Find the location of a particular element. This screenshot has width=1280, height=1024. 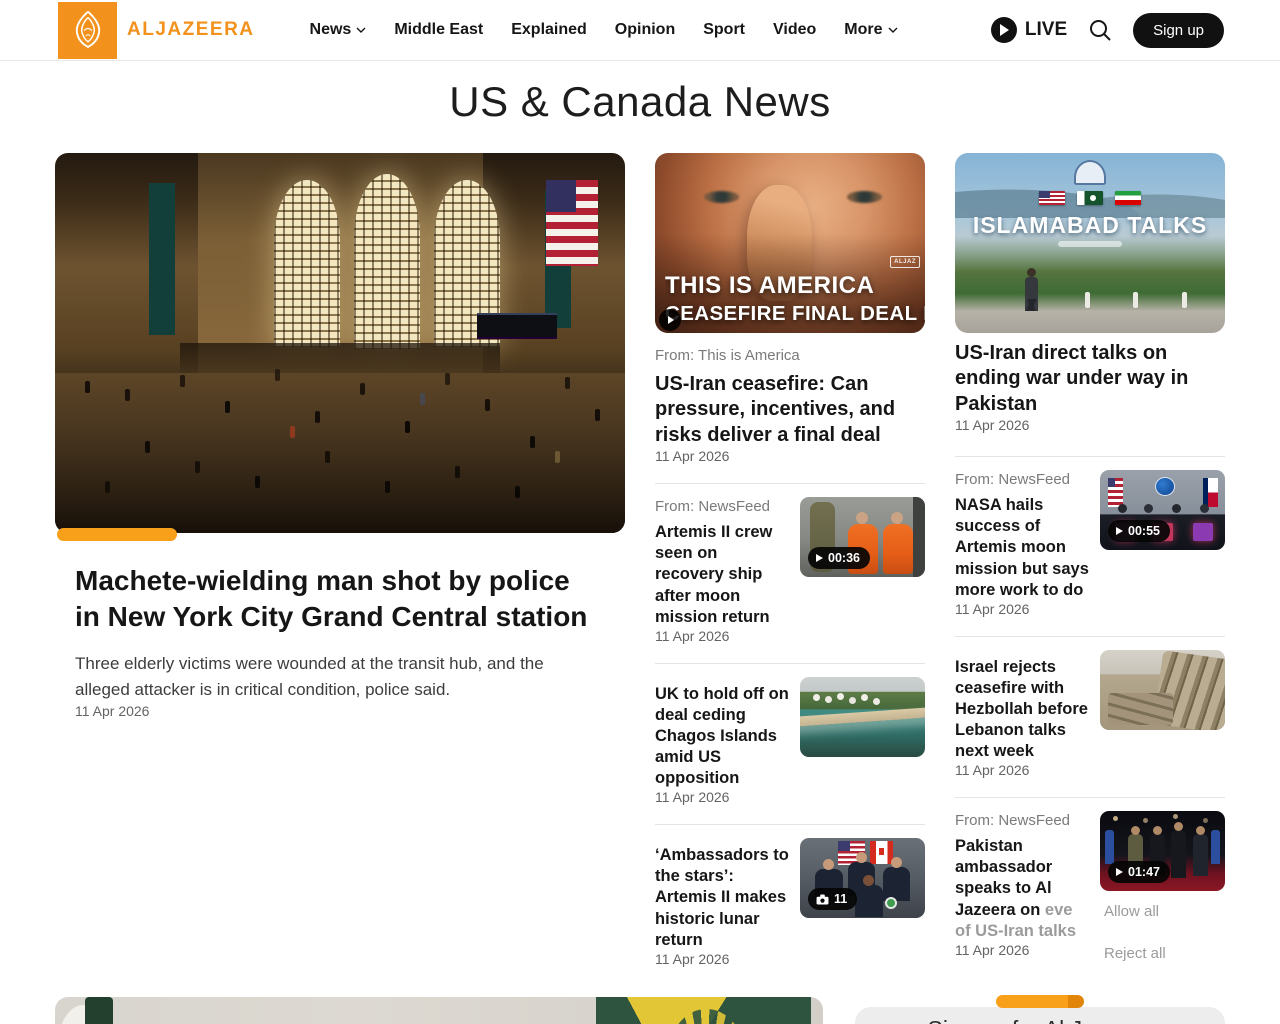

bottom-section: Sign up for Al Jazeera is located at coordinates (640, 1009).